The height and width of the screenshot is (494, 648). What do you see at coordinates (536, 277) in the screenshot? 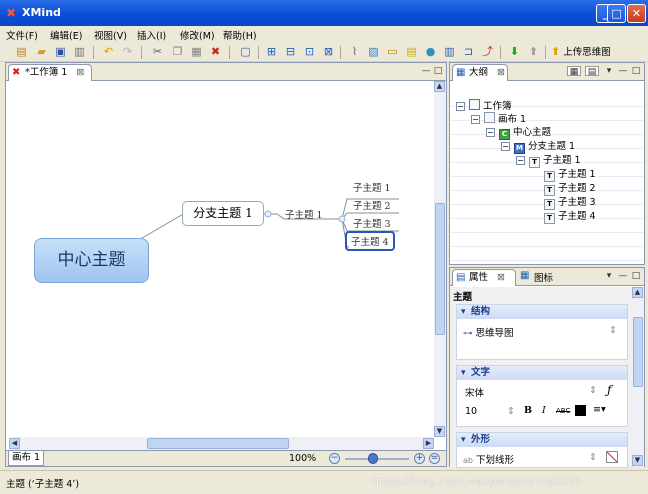
I see `tab-icons: ▦ 图标` at bounding box center [536, 277].